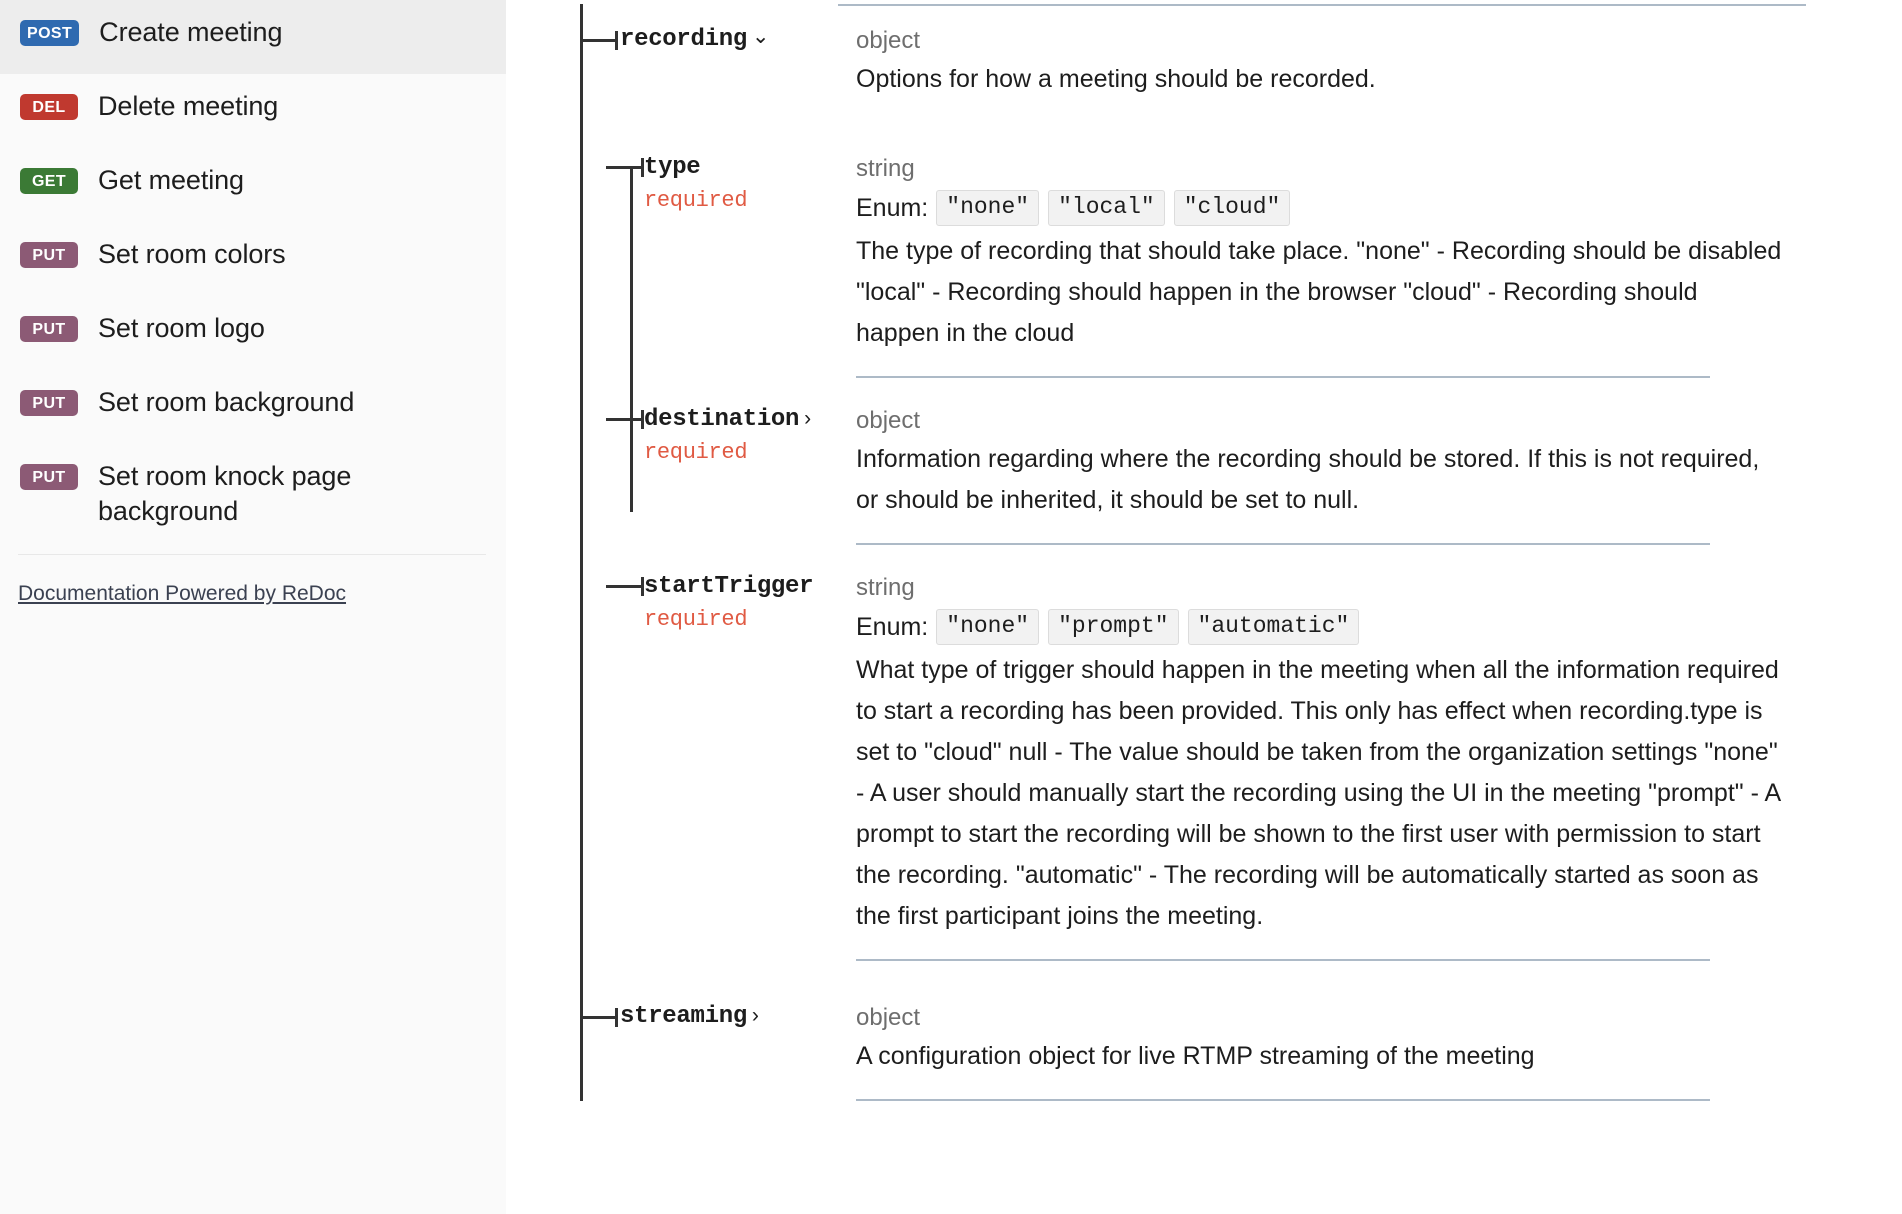  I want to click on sidebar-item-set-room-knock-page-background: PUT Set room knock page background, so click(253, 494).